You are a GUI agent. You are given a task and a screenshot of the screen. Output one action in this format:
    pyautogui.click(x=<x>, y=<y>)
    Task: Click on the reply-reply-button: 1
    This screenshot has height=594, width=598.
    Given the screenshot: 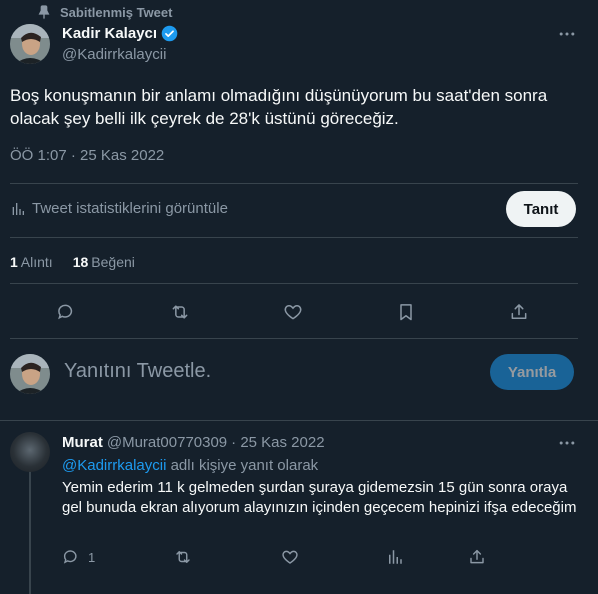 What is the action you would take?
    pyautogui.click(x=78, y=557)
    